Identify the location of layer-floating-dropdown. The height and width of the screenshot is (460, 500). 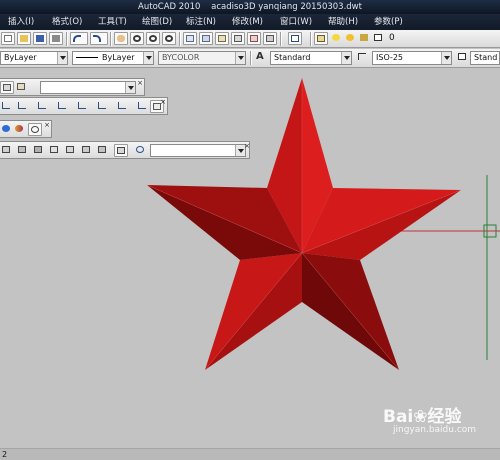
(88, 87).